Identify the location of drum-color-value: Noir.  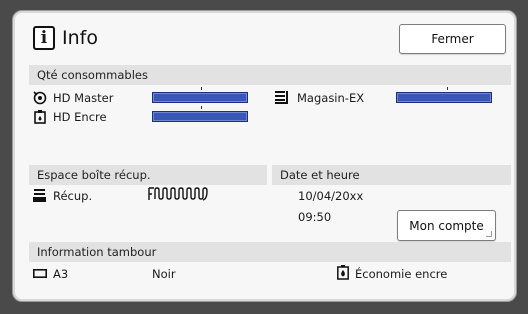
(164, 274).